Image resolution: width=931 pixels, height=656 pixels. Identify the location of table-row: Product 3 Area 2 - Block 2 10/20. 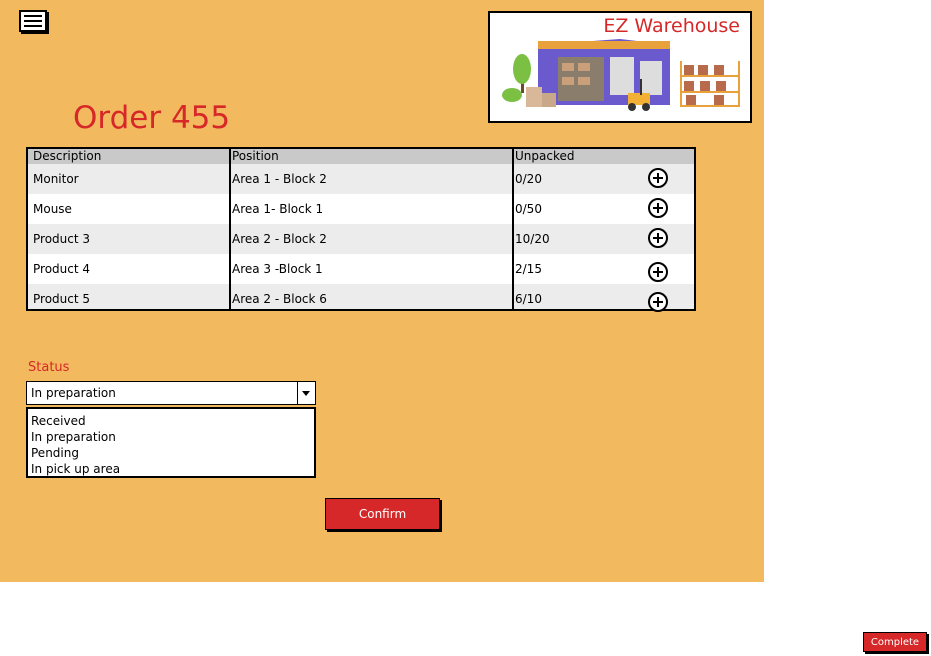
(361, 239).